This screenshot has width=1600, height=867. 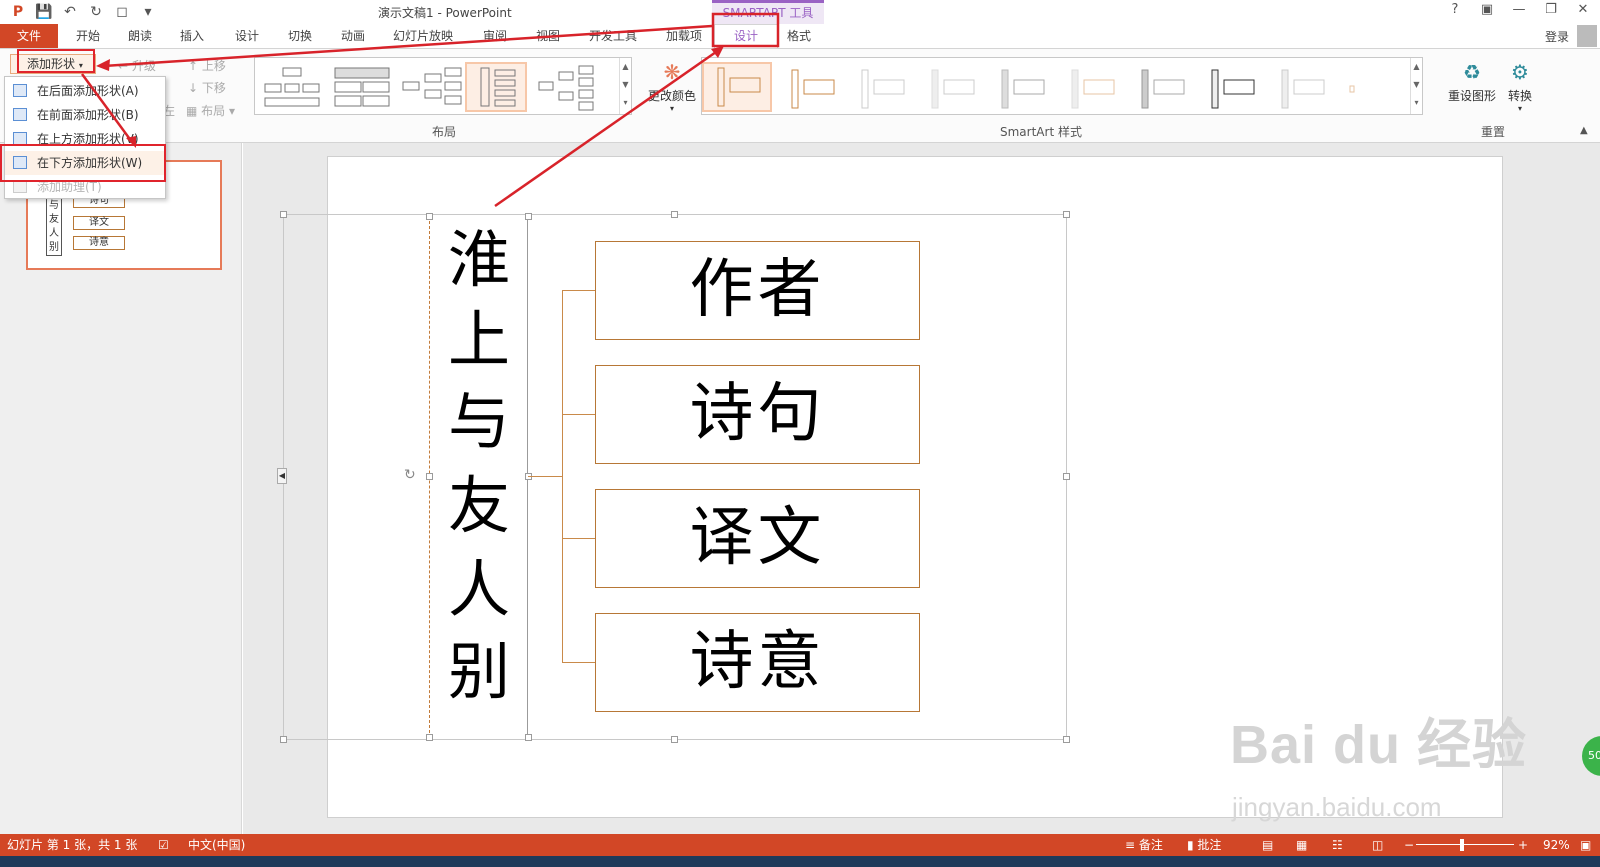 What do you see at coordinates (1583, 9) in the screenshot?
I see `close-icon: ✕` at bounding box center [1583, 9].